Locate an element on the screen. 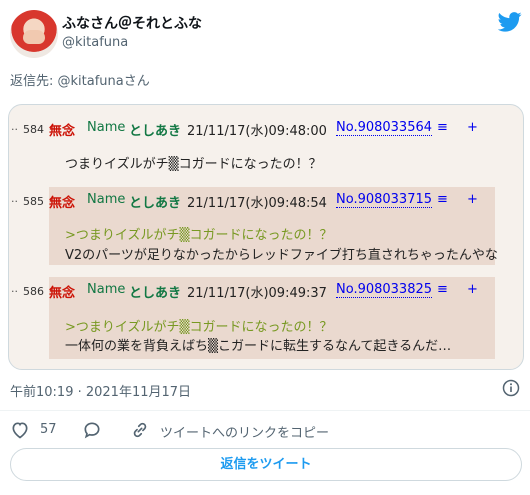 The height and width of the screenshot is (495, 530). user-handle: @kitafuna is located at coordinates (95, 42).